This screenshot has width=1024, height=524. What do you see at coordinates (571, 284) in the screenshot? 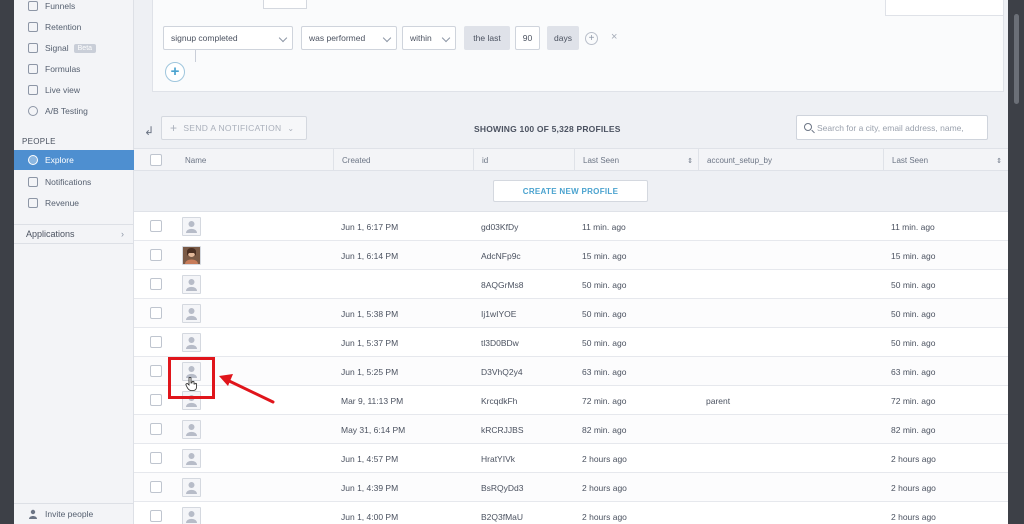
I see `table-row: 8AQGrMs8 50 min. ago 50 min. ago` at bounding box center [571, 284].